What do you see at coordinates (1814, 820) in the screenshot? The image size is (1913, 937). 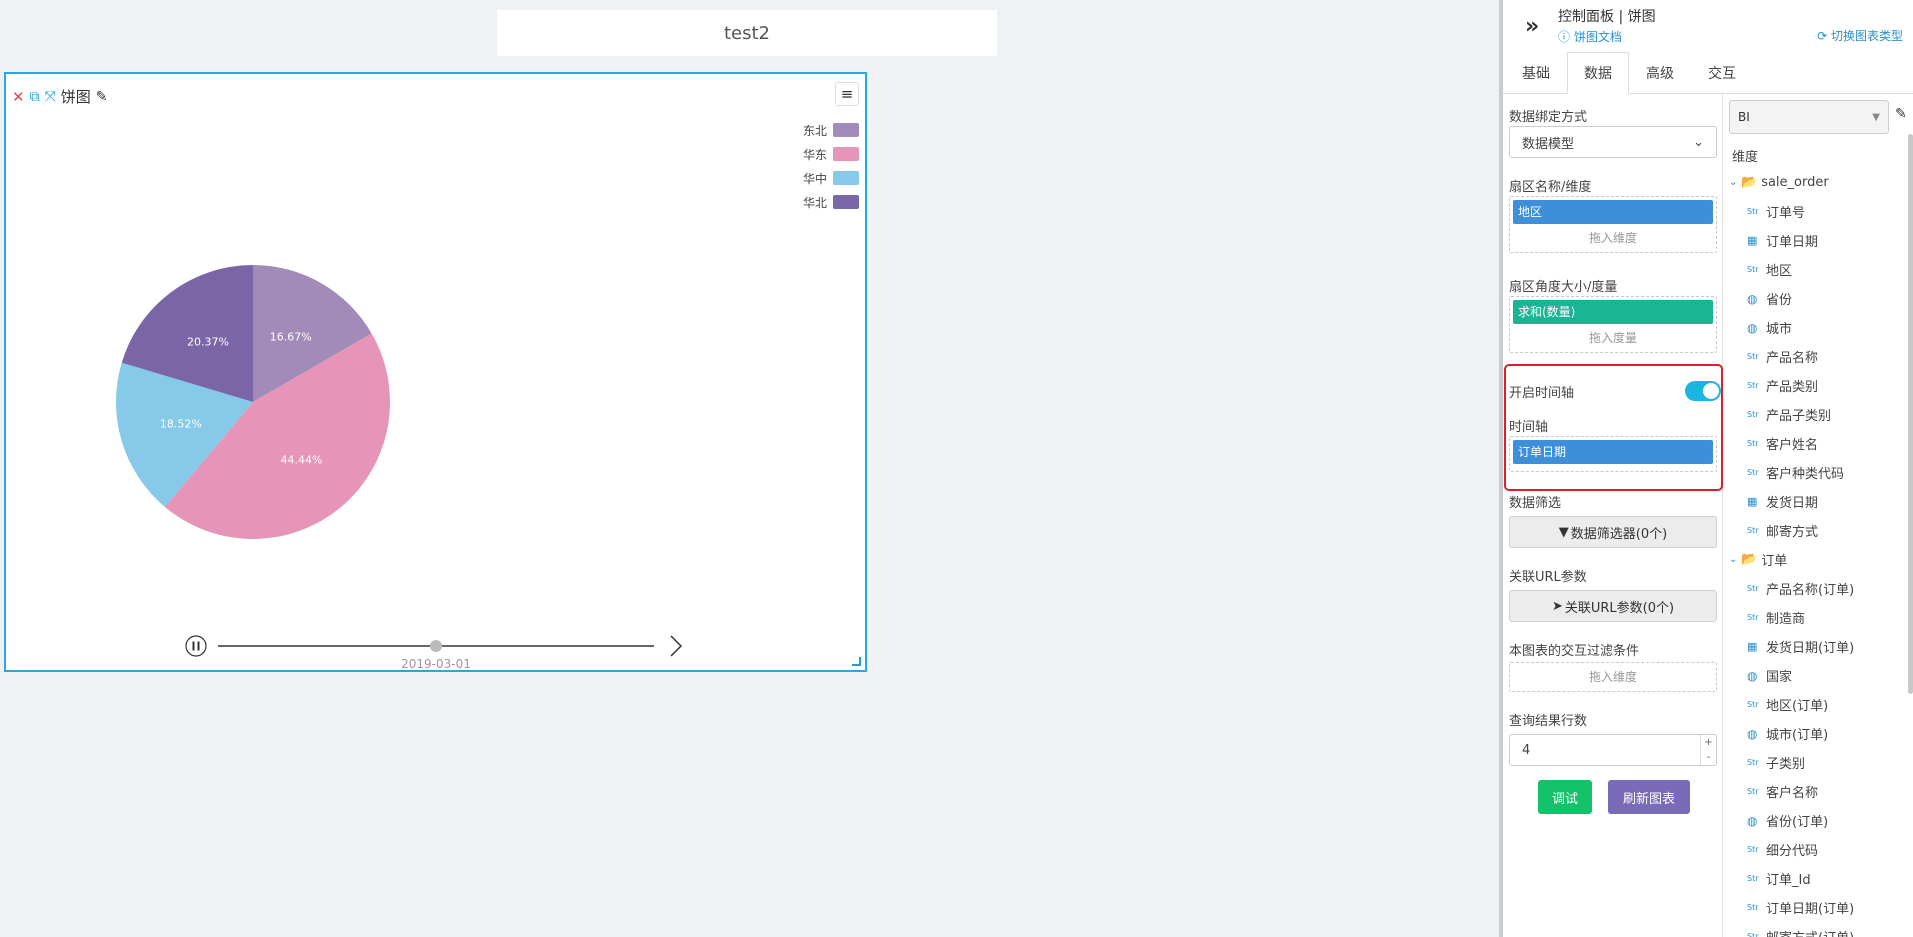 I see `tree-field: ◍ 省份(订单)` at bounding box center [1814, 820].